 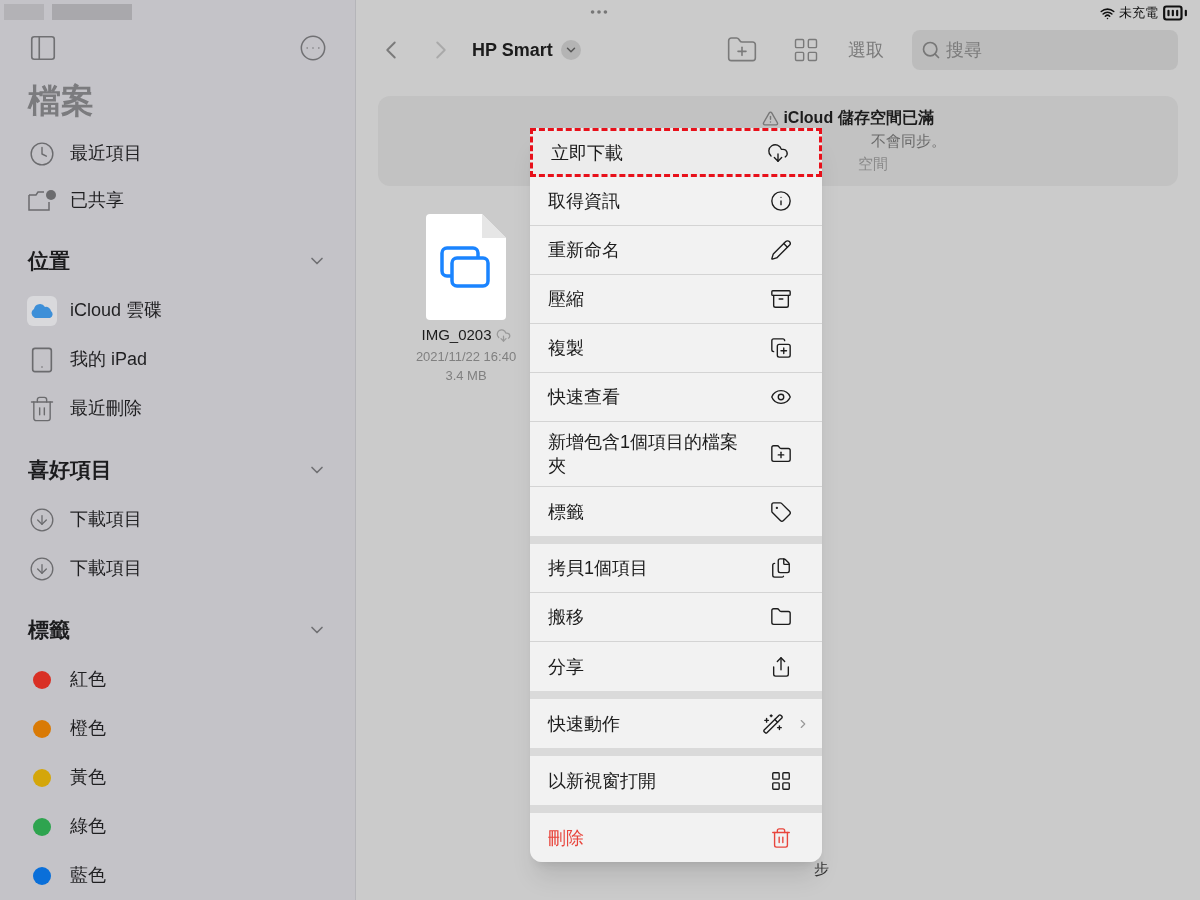 I want to click on banner-text: 空間, so click(x=873, y=163).